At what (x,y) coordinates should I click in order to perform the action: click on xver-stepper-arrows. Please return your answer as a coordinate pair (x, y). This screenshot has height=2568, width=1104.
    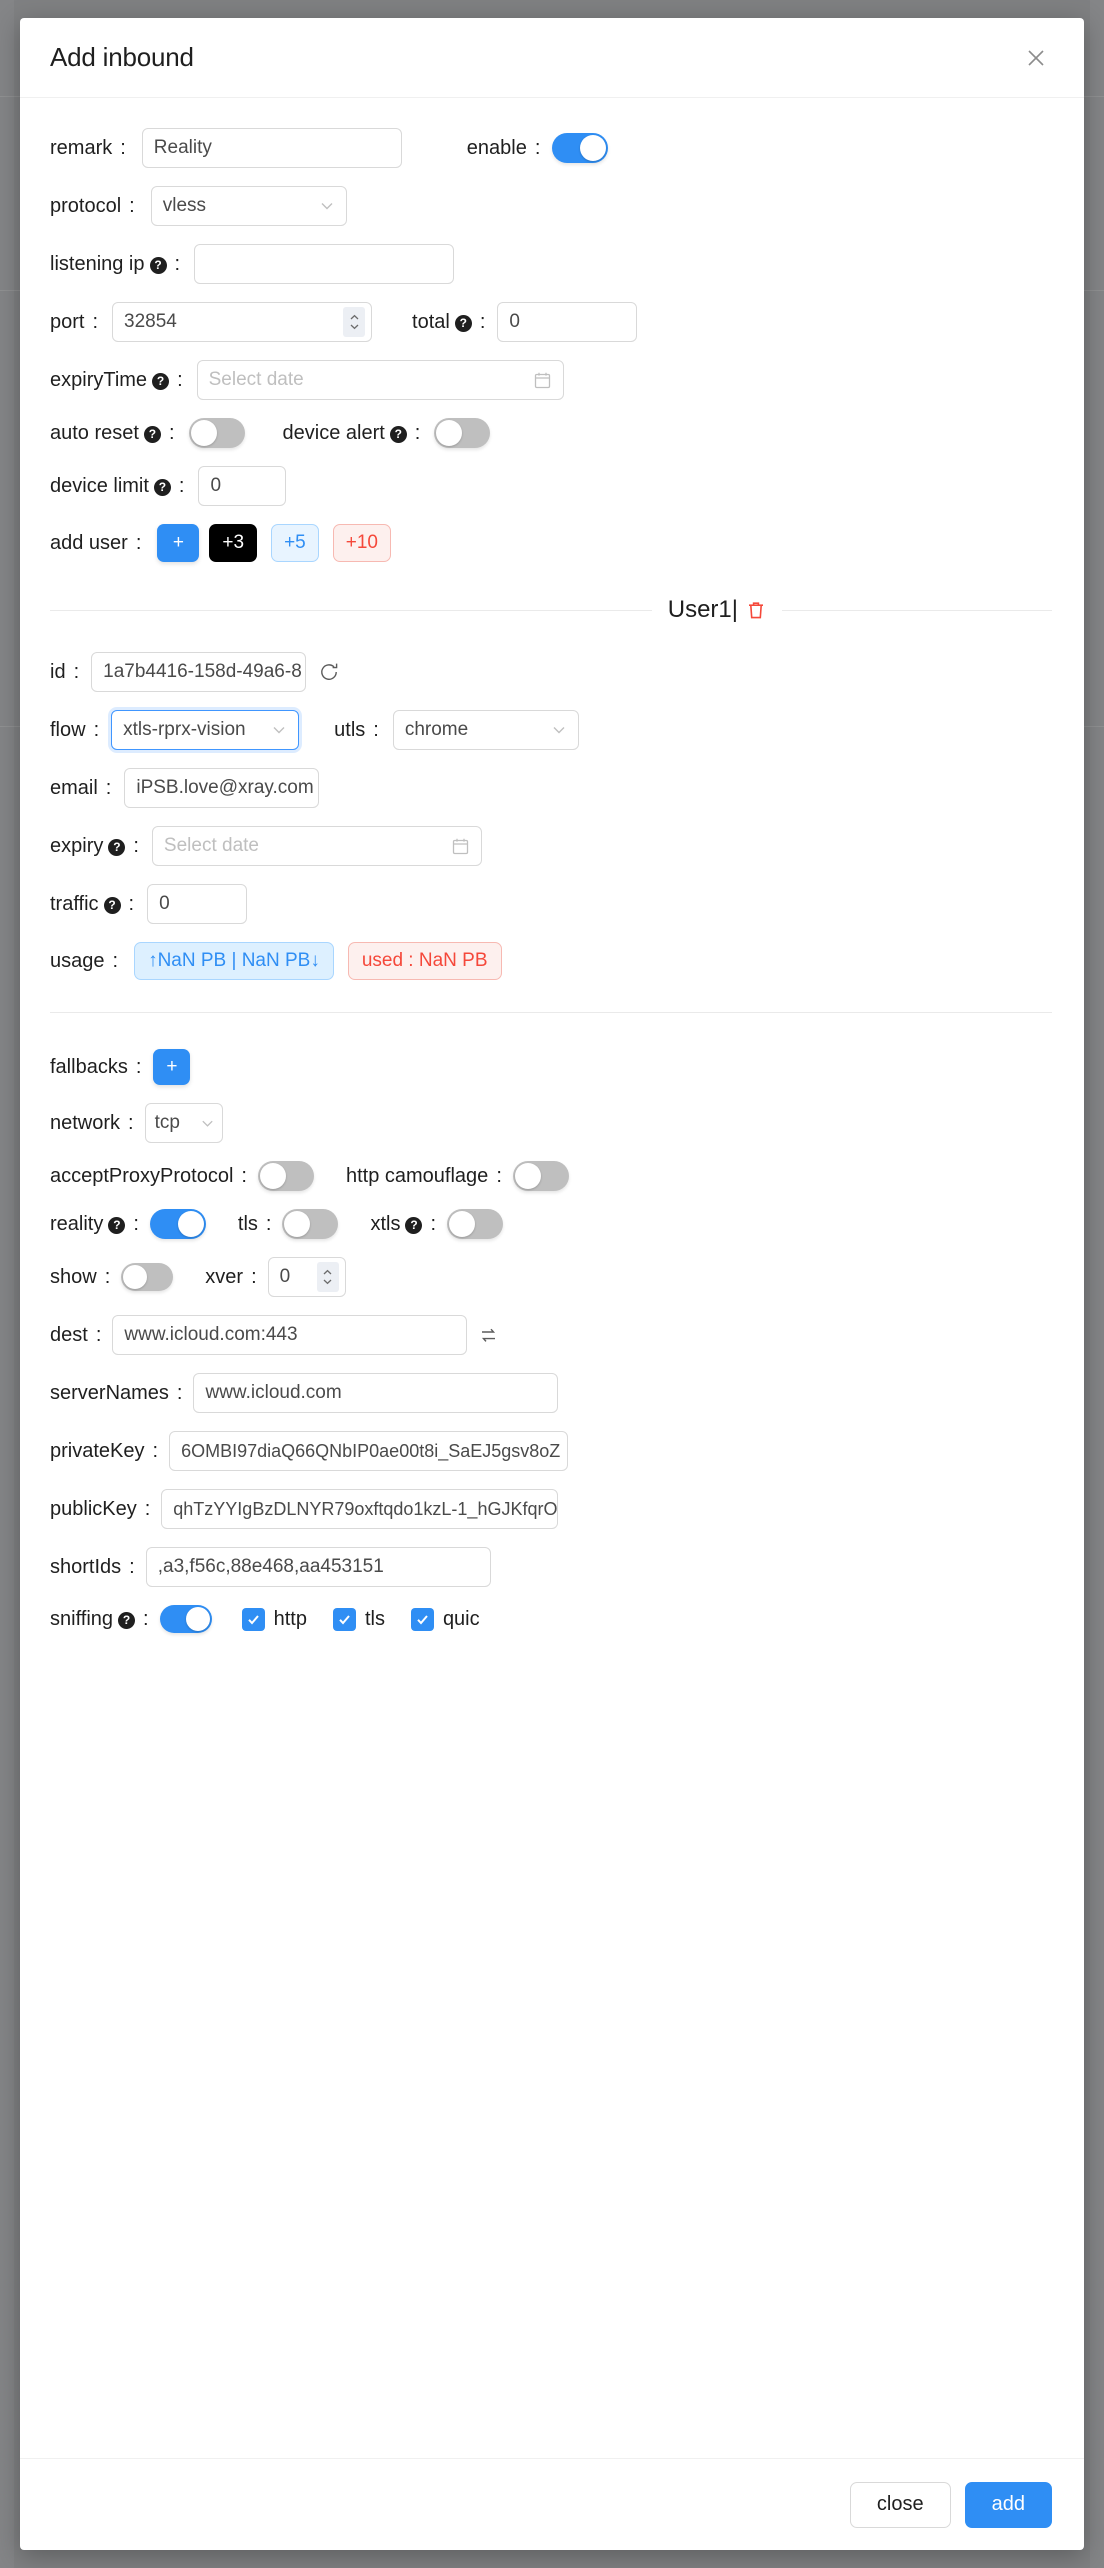
    Looking at the image, I should click on (327, 1277).